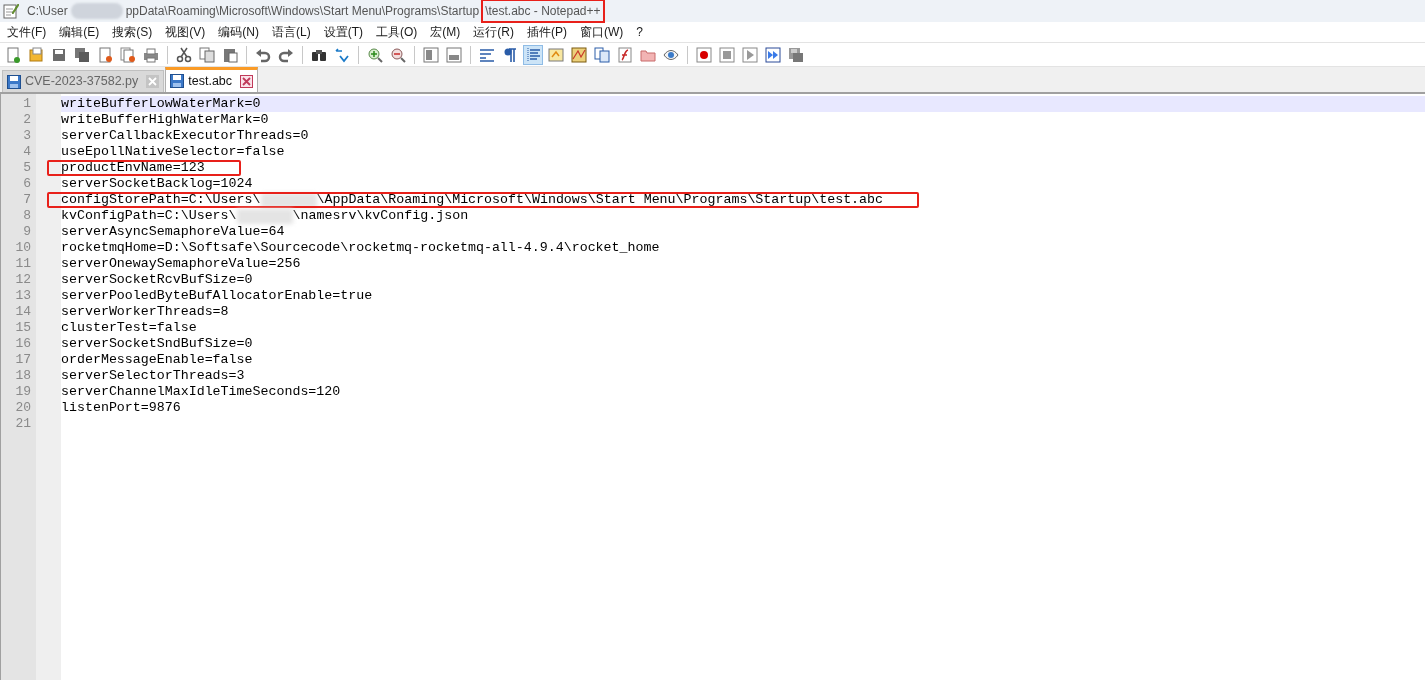  I want to click on editor-line: 4 useEpollNativeSelector=false, so click(712, 152).